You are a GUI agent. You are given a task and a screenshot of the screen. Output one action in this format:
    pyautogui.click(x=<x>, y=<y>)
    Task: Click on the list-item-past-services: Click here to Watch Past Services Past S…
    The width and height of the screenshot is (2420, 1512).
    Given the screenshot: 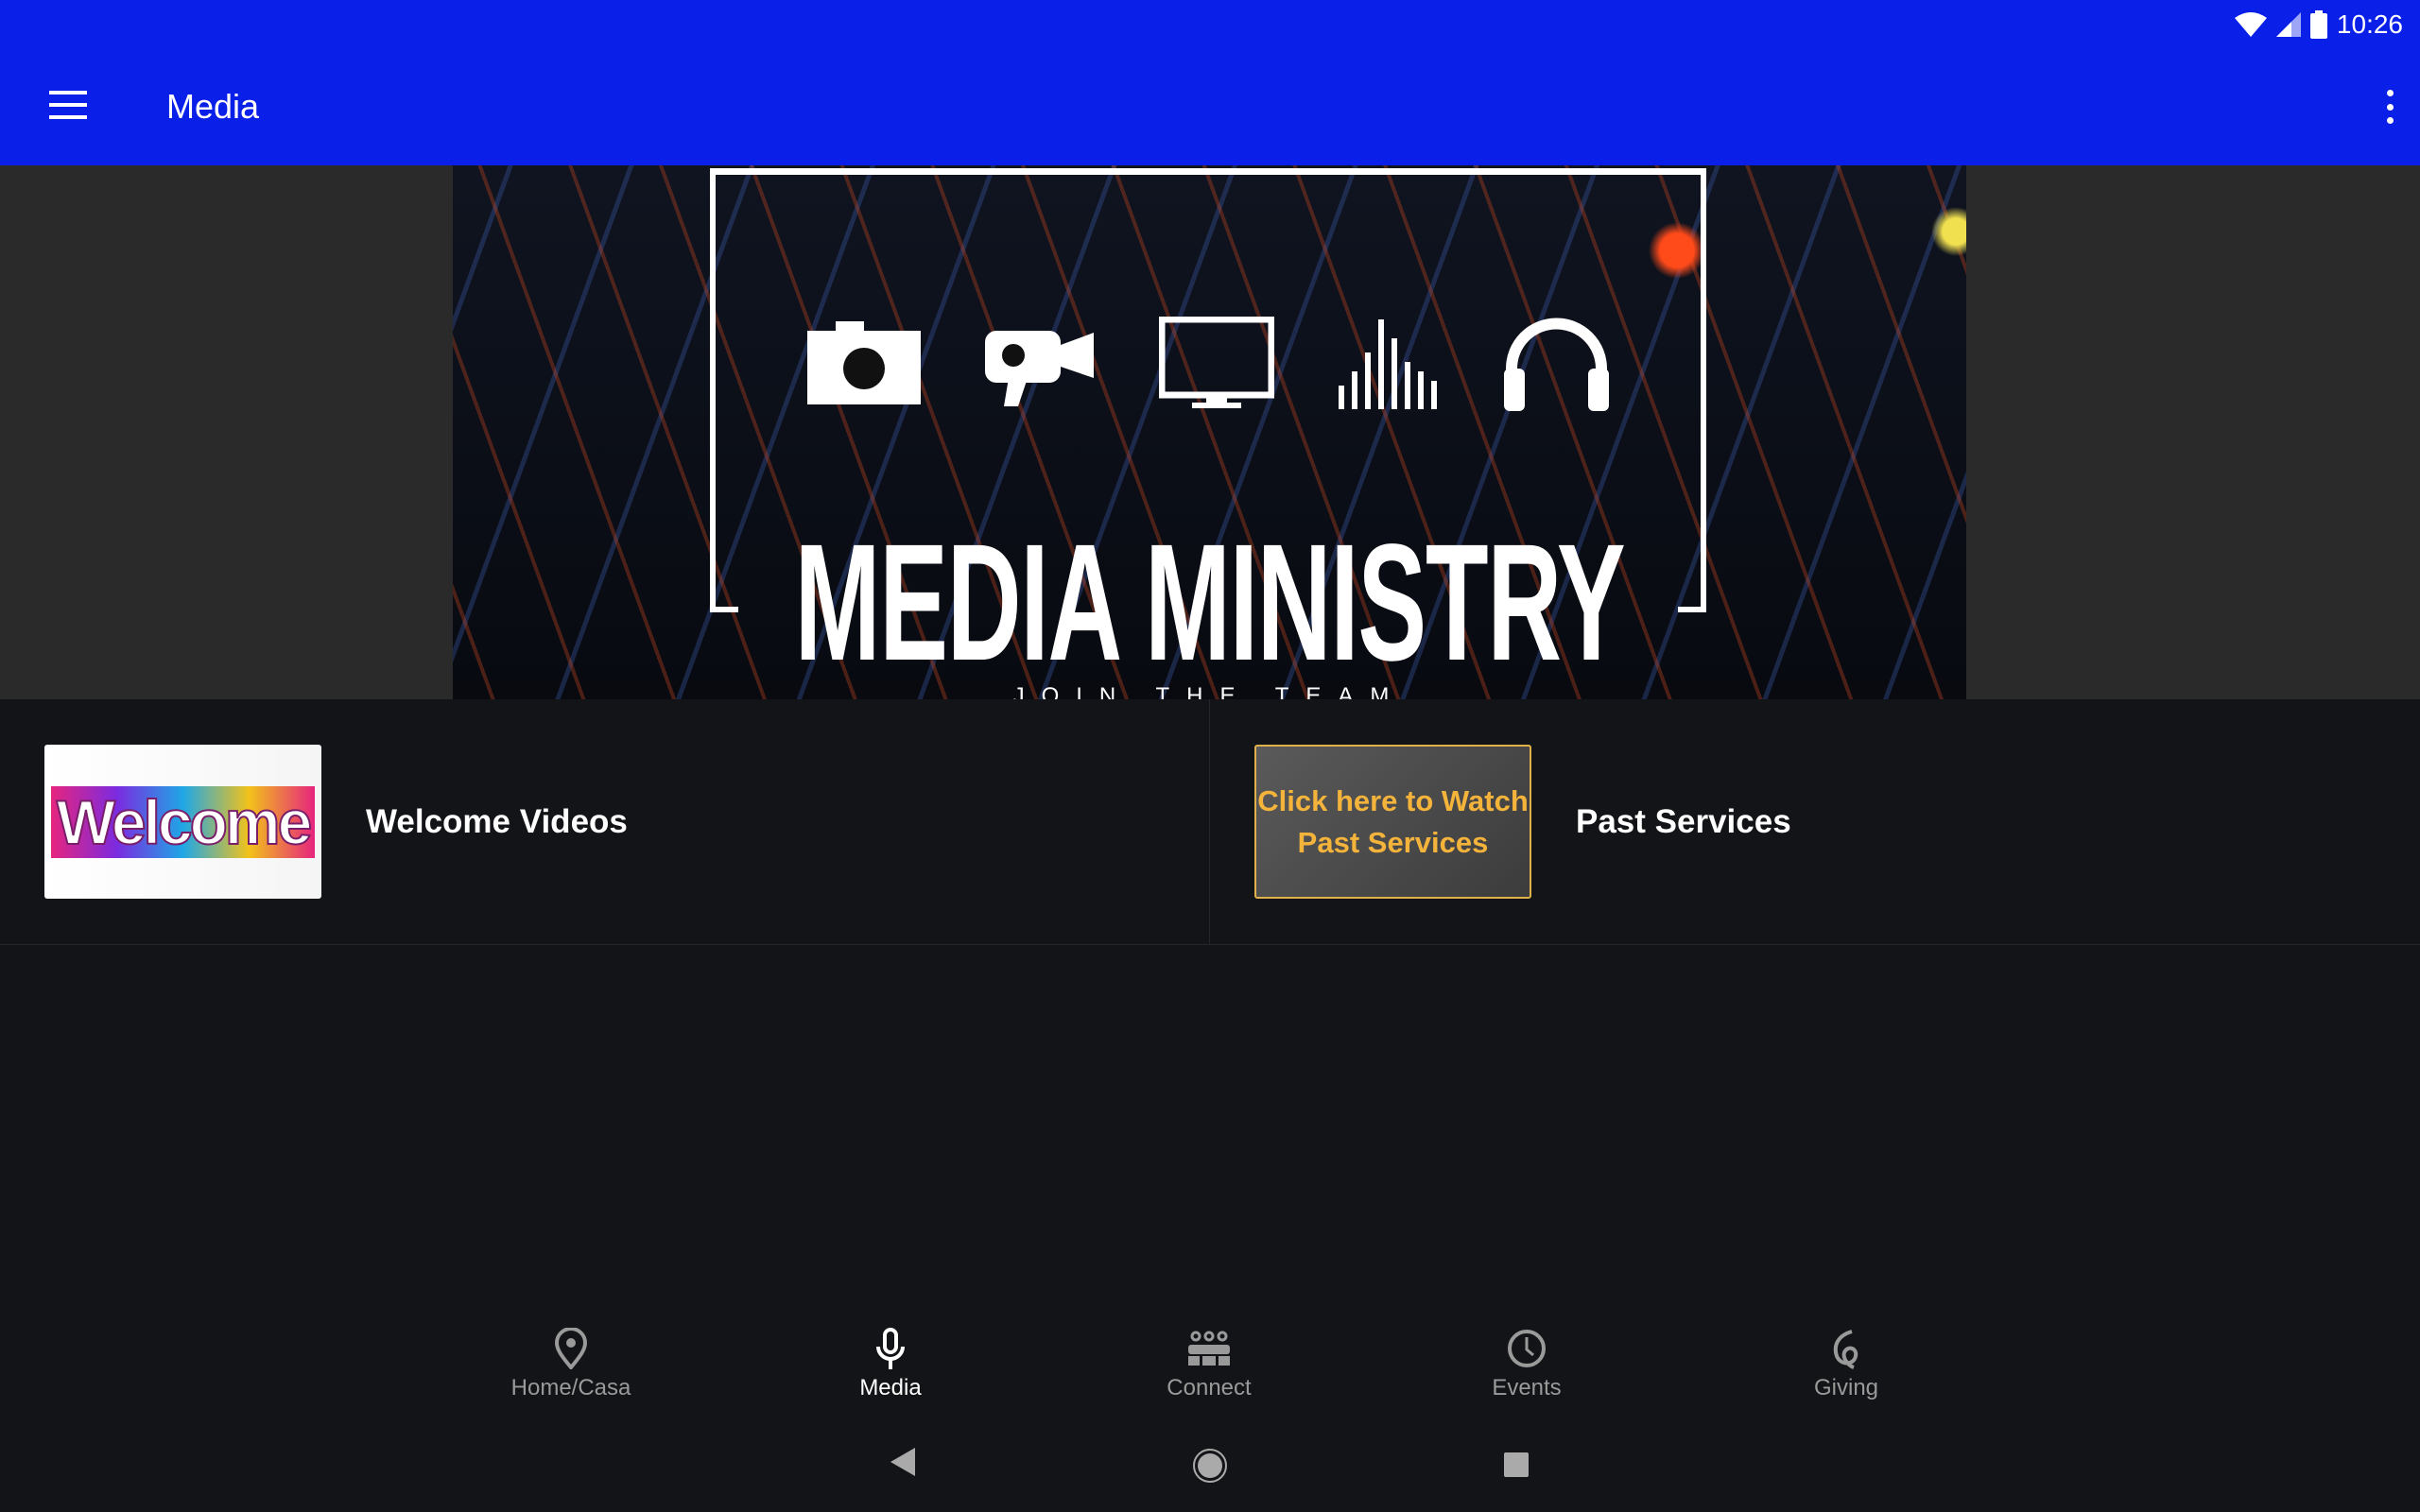 What is the action you would take?
    pyautogui.click(x=1815, y=822)
    